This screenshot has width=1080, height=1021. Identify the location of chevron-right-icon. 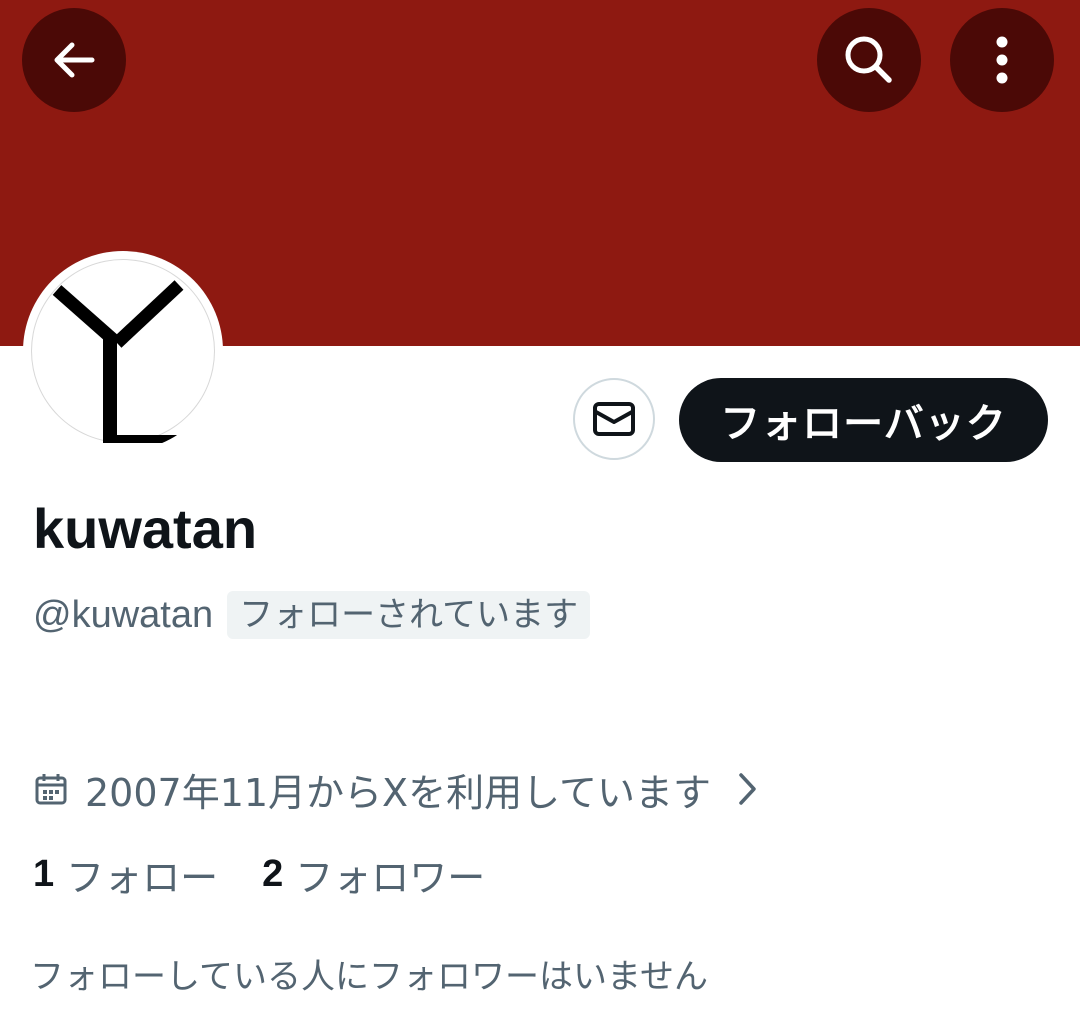
(747, 789).